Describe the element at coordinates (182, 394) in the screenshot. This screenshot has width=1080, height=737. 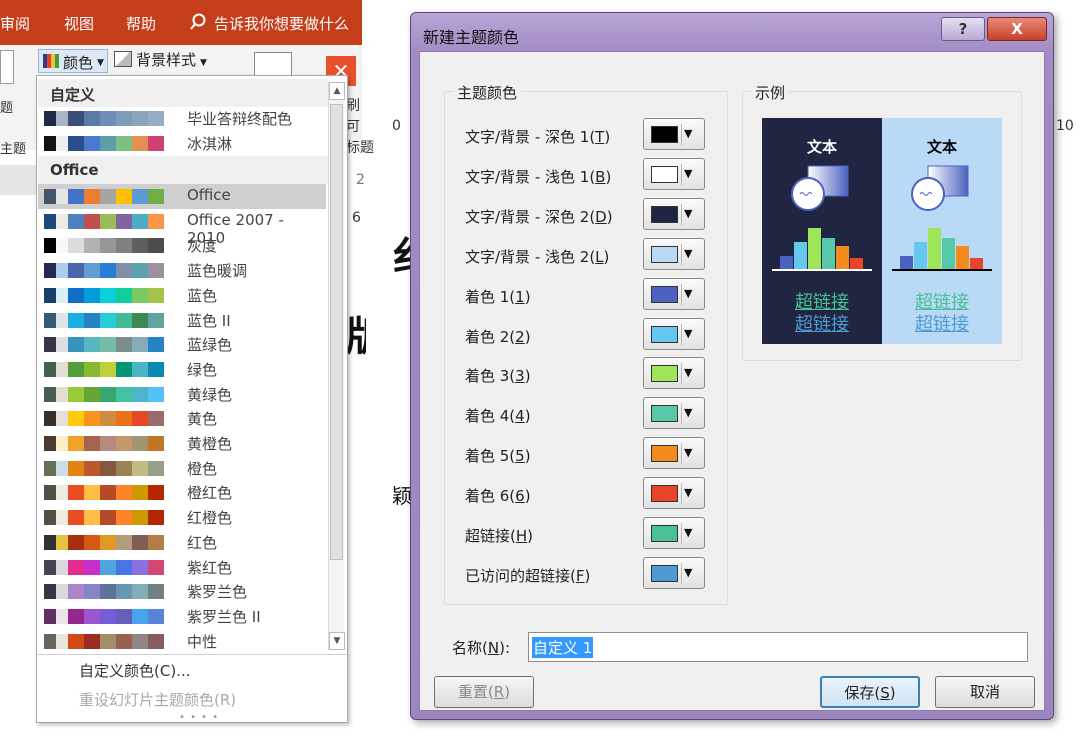
I see `theme-color-set-item: 黄绿色` at that location.